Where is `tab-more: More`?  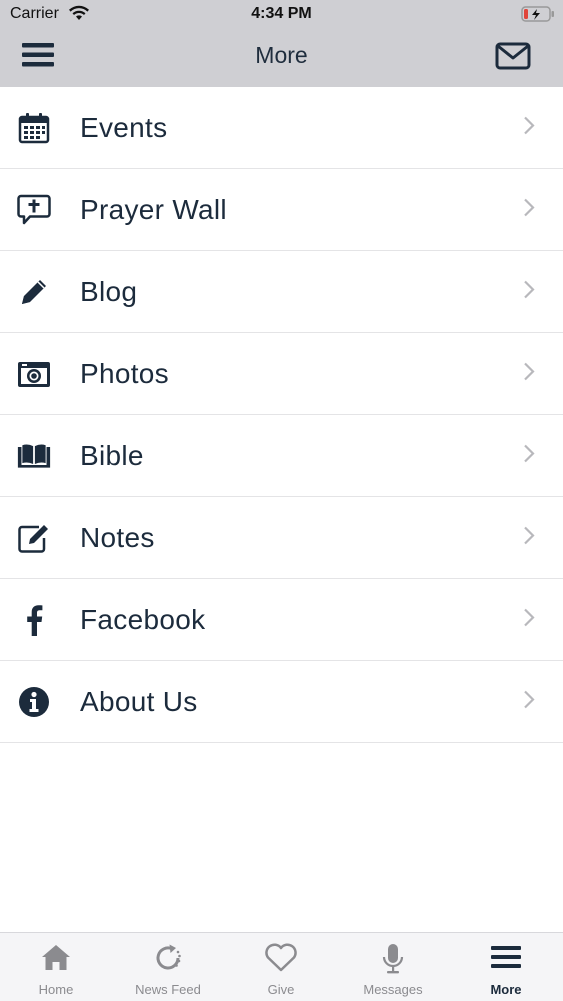 tab-more: More is located at coordinates (506, 967).